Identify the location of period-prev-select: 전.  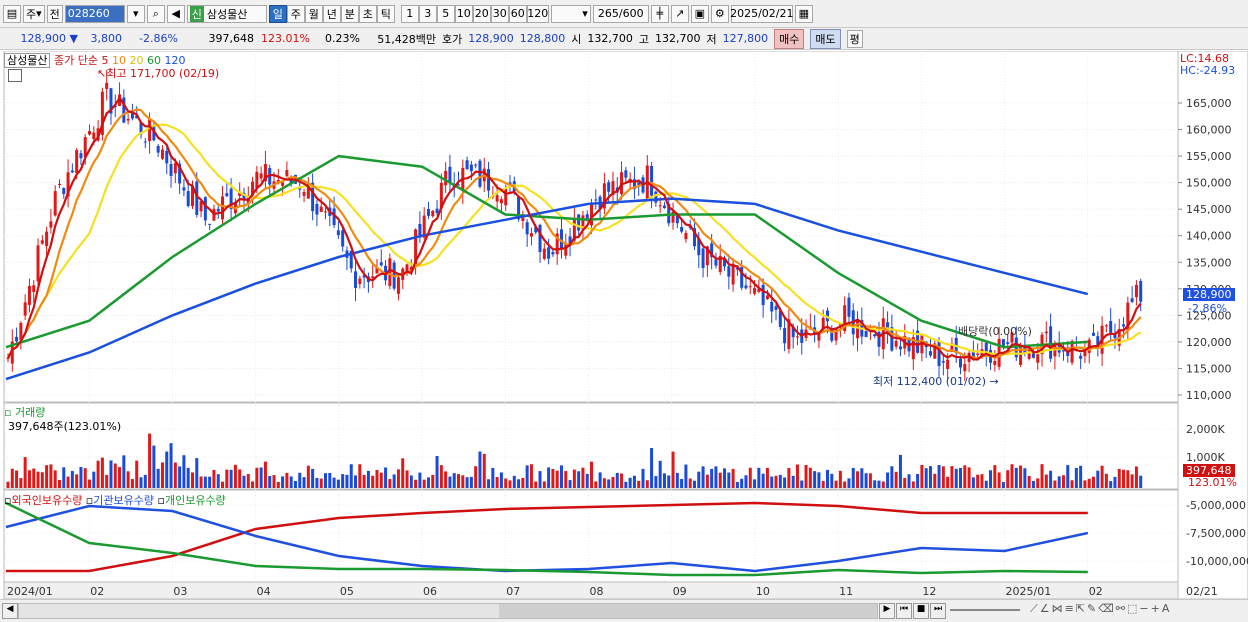
(54, 13).